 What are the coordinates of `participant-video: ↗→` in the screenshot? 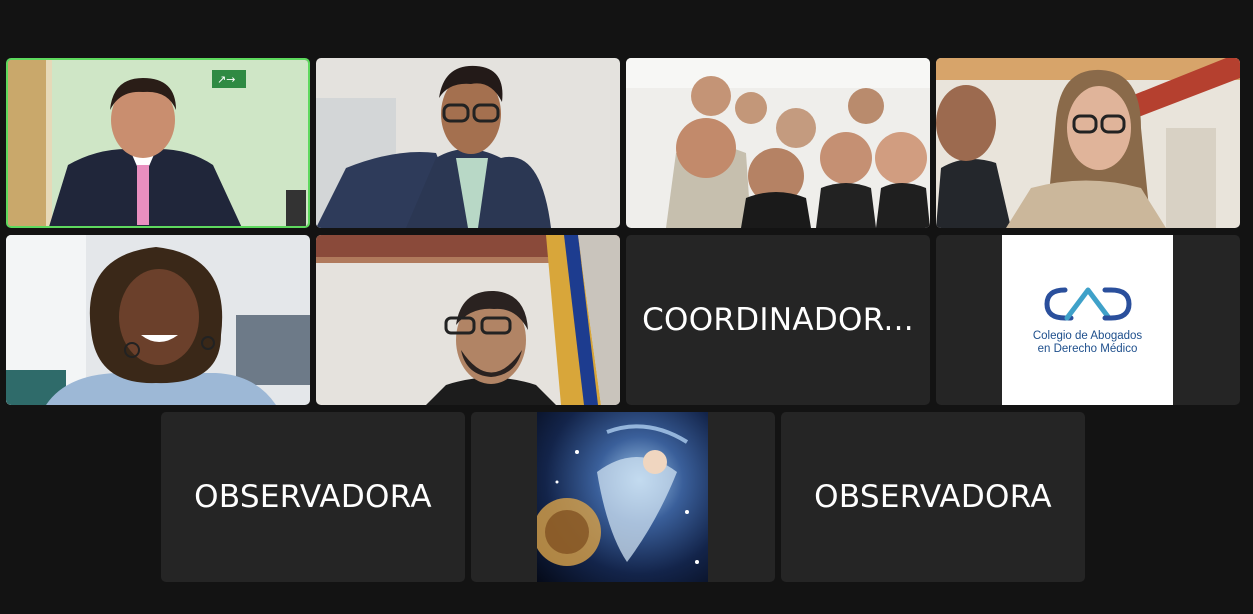 It's located at (158, 143).